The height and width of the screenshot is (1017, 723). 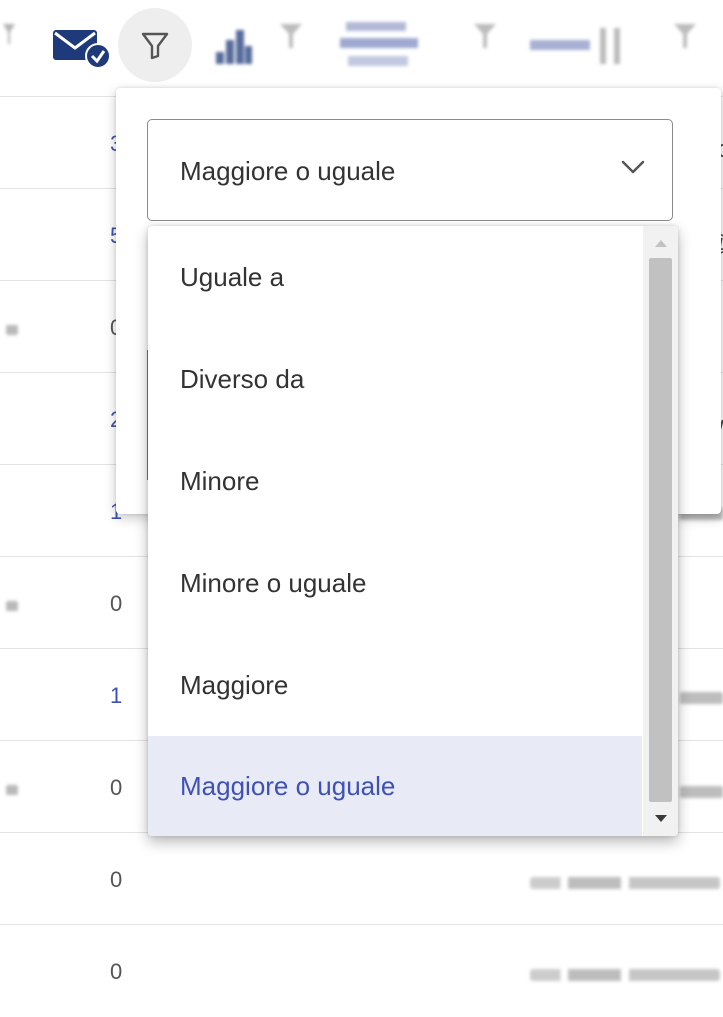 What do you see at coordinates (288, 171) in the screenshot?
I see `operator-select-value: Maggiore o uguale` at bounding box center [288, 171].